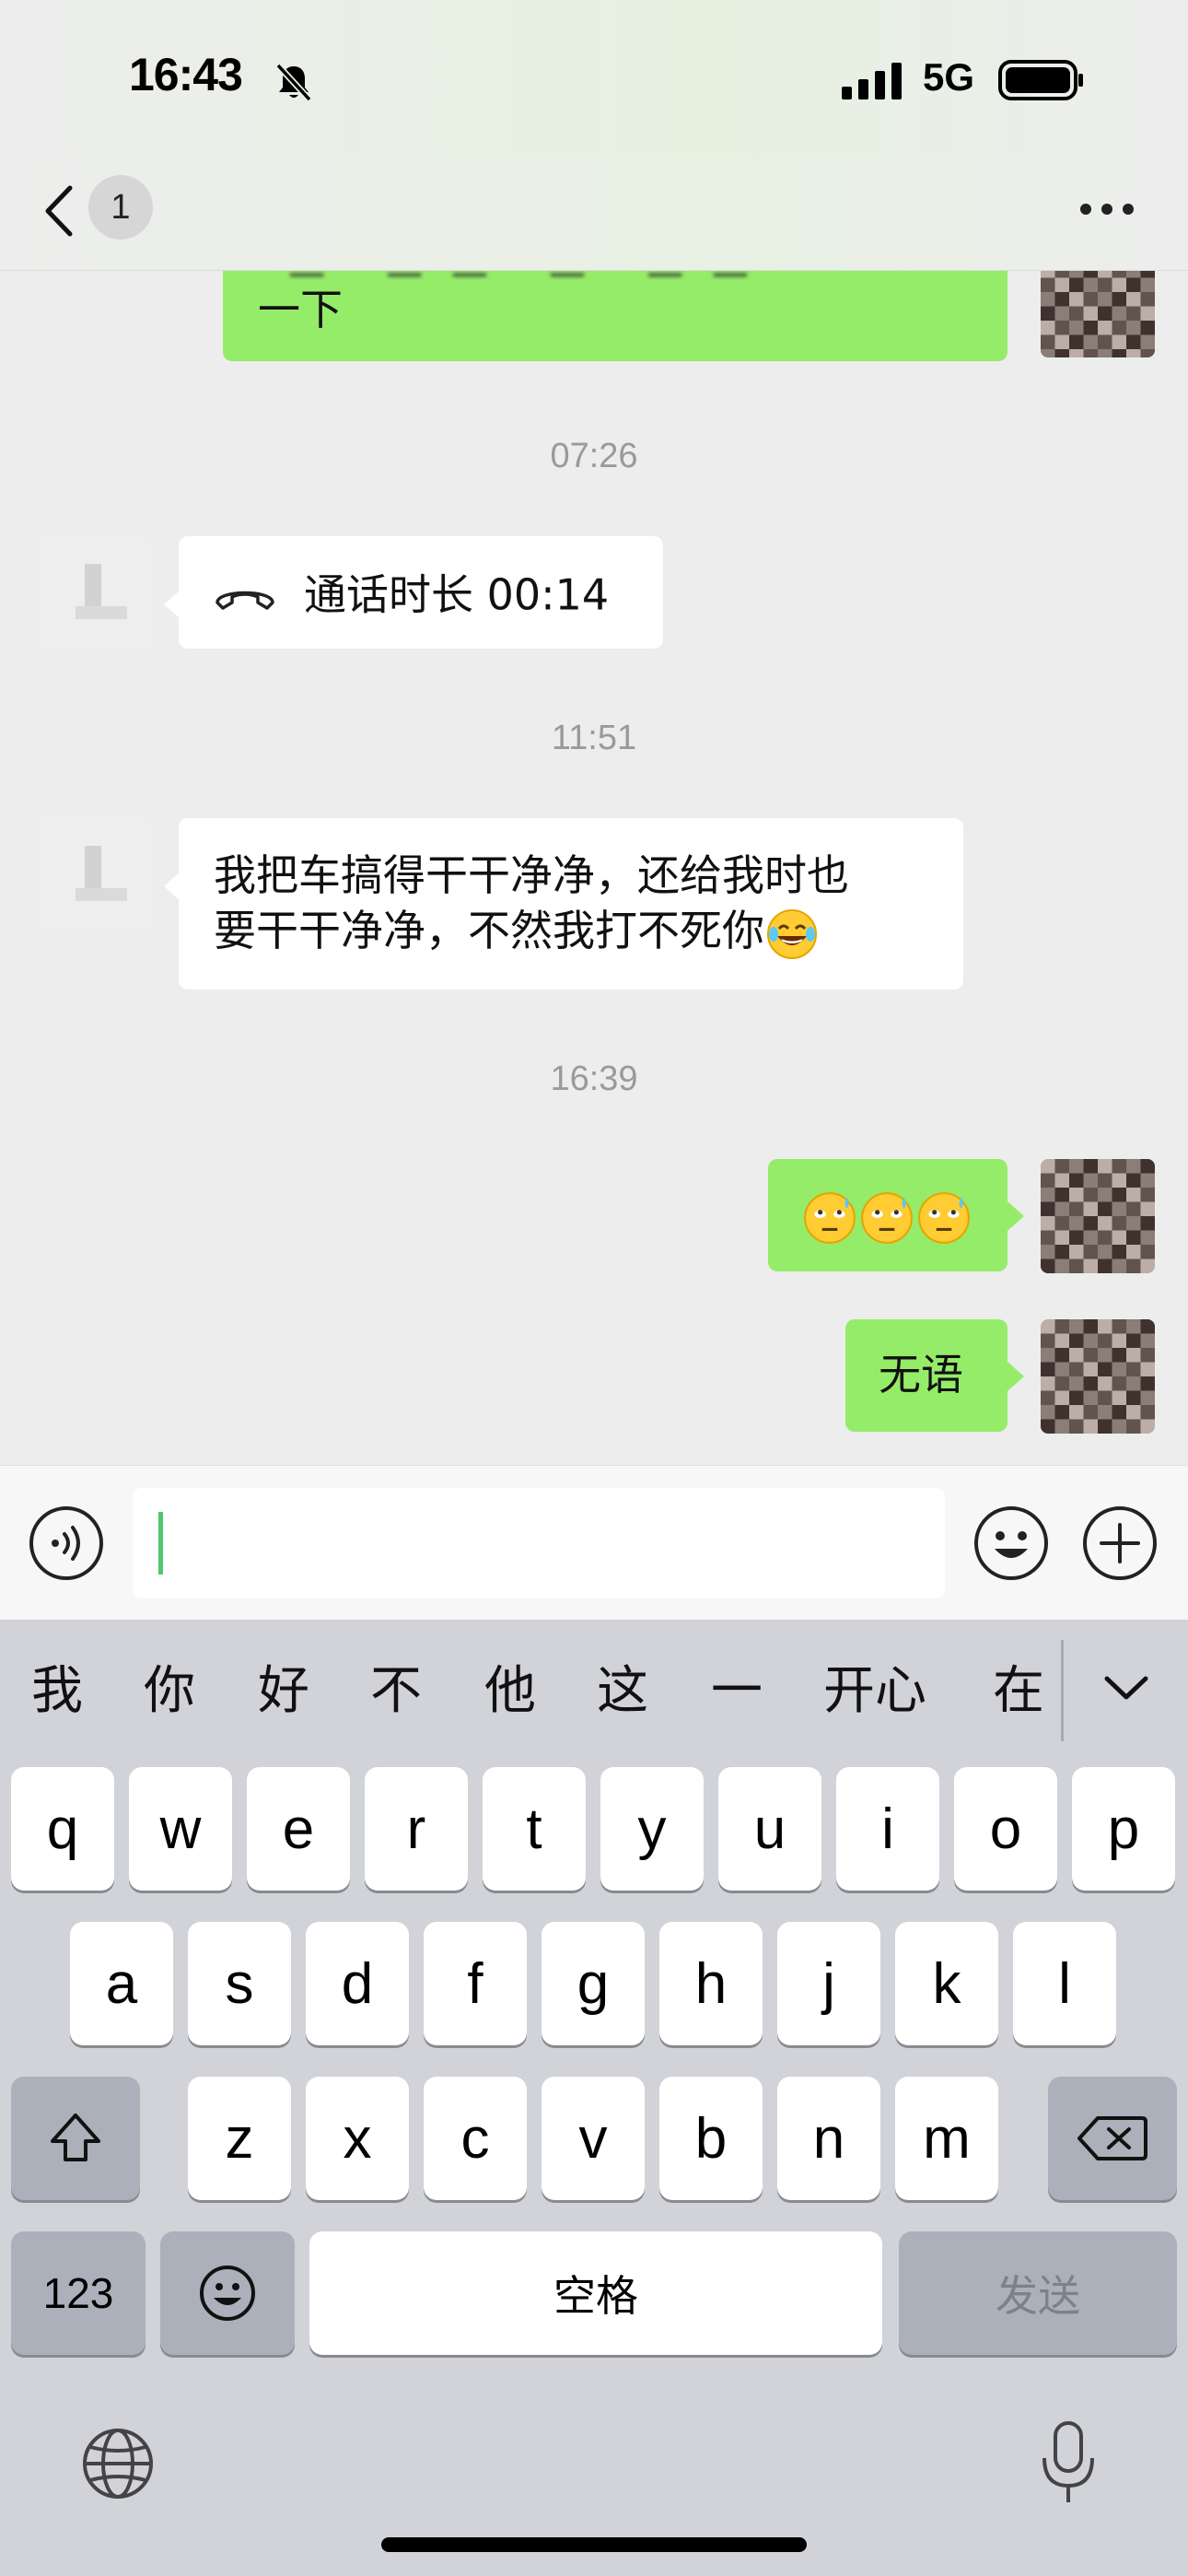 Image resolution: width=1188 pixels, height=2576 pixels. Describe the element at coordinates (1005, 1829) in the screenshot. I see `key-o: o` at that location.